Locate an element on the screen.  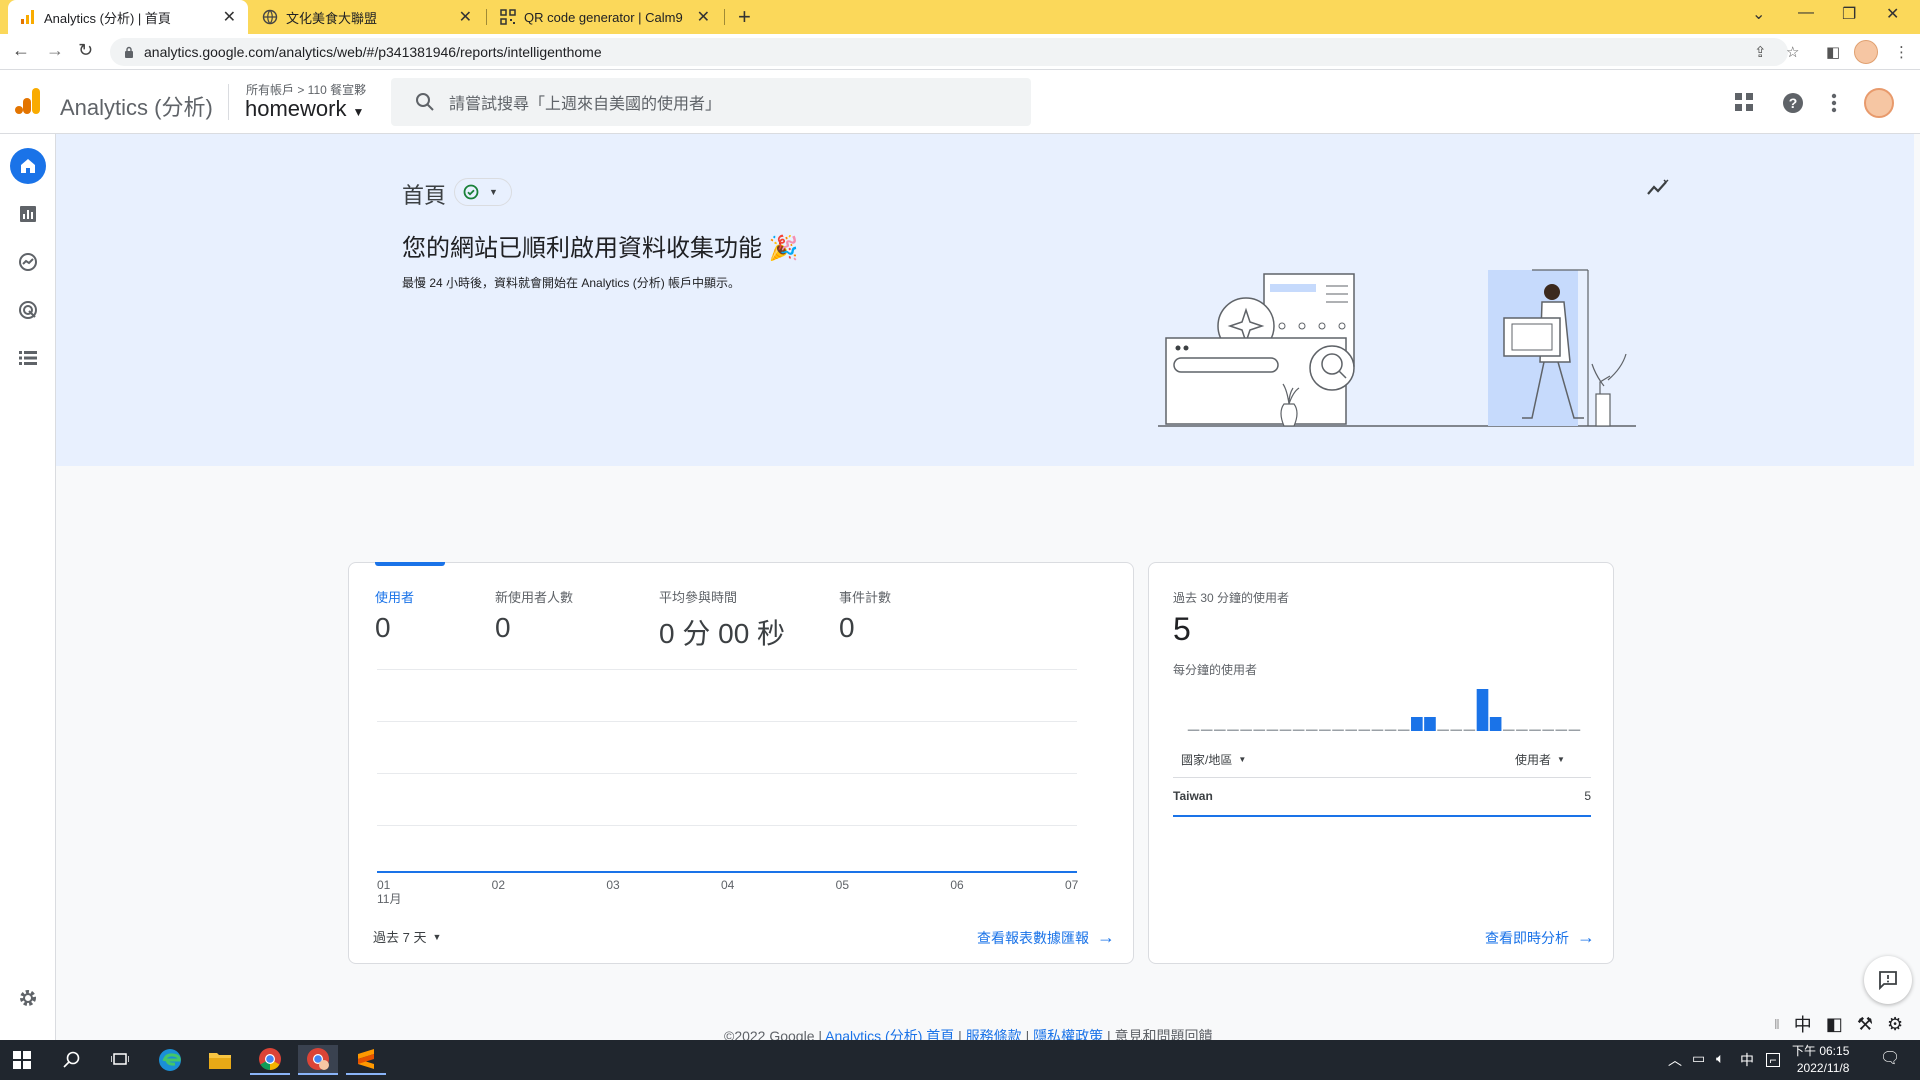
header-divider is located at coordinates (228, 102).